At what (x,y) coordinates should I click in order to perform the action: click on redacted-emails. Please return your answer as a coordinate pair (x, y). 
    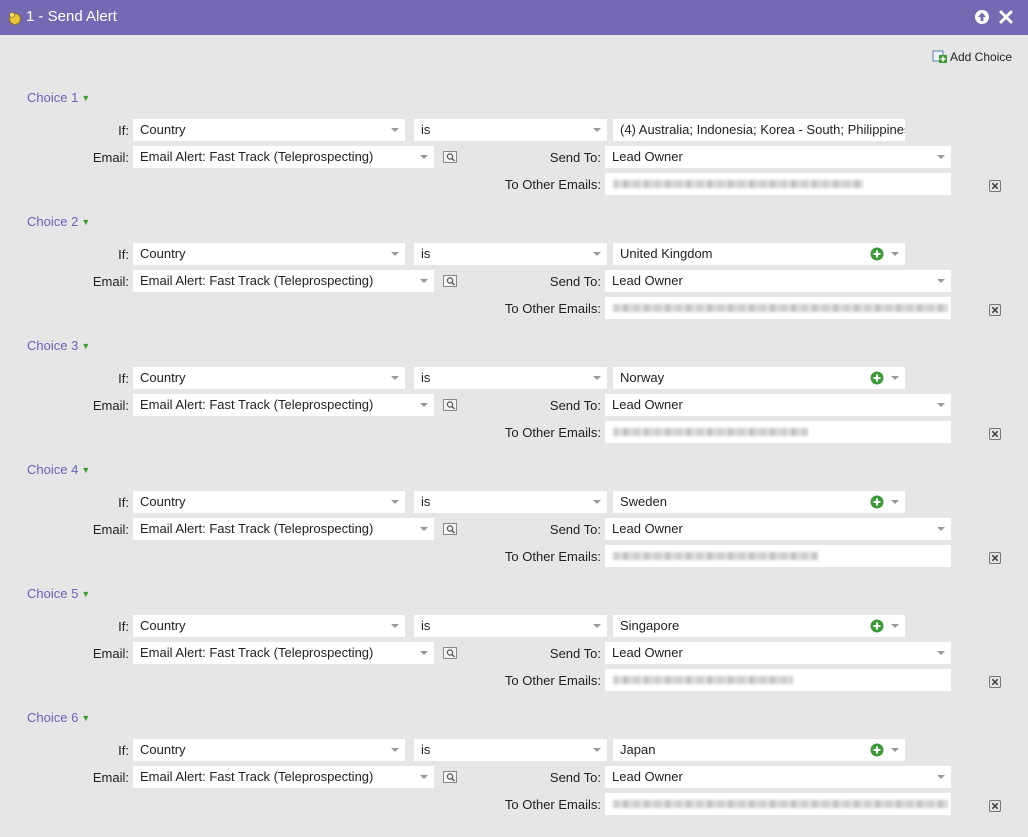
    Looking at the image, I should click on (738, 184).